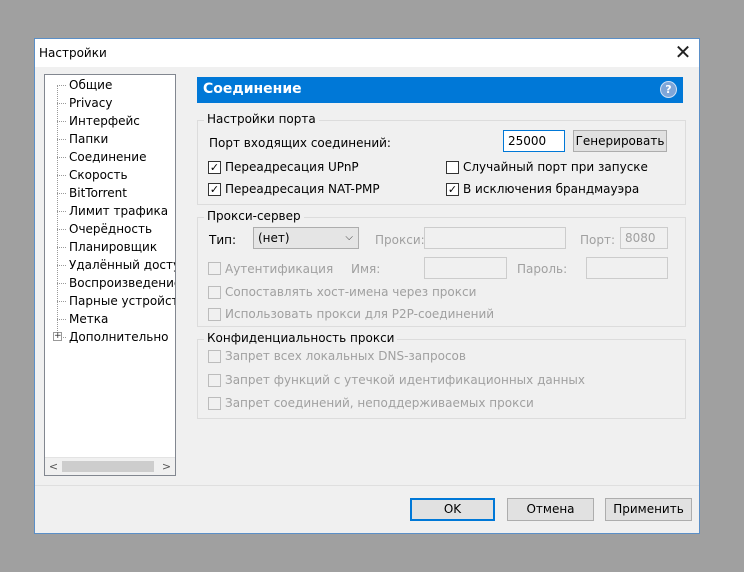 Image resolution: width=744 pixels, height=572 pixels. I want to click on tree-item-label: Метка, so click(82, 319).